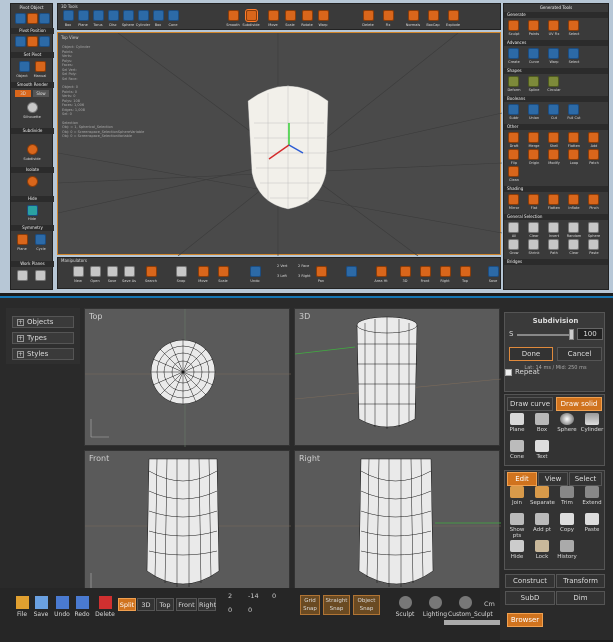  What do you see at coordinates (128, 15) in the screenshot?
I see `toolbar-sphere-button` at bounding box center [128, 15].